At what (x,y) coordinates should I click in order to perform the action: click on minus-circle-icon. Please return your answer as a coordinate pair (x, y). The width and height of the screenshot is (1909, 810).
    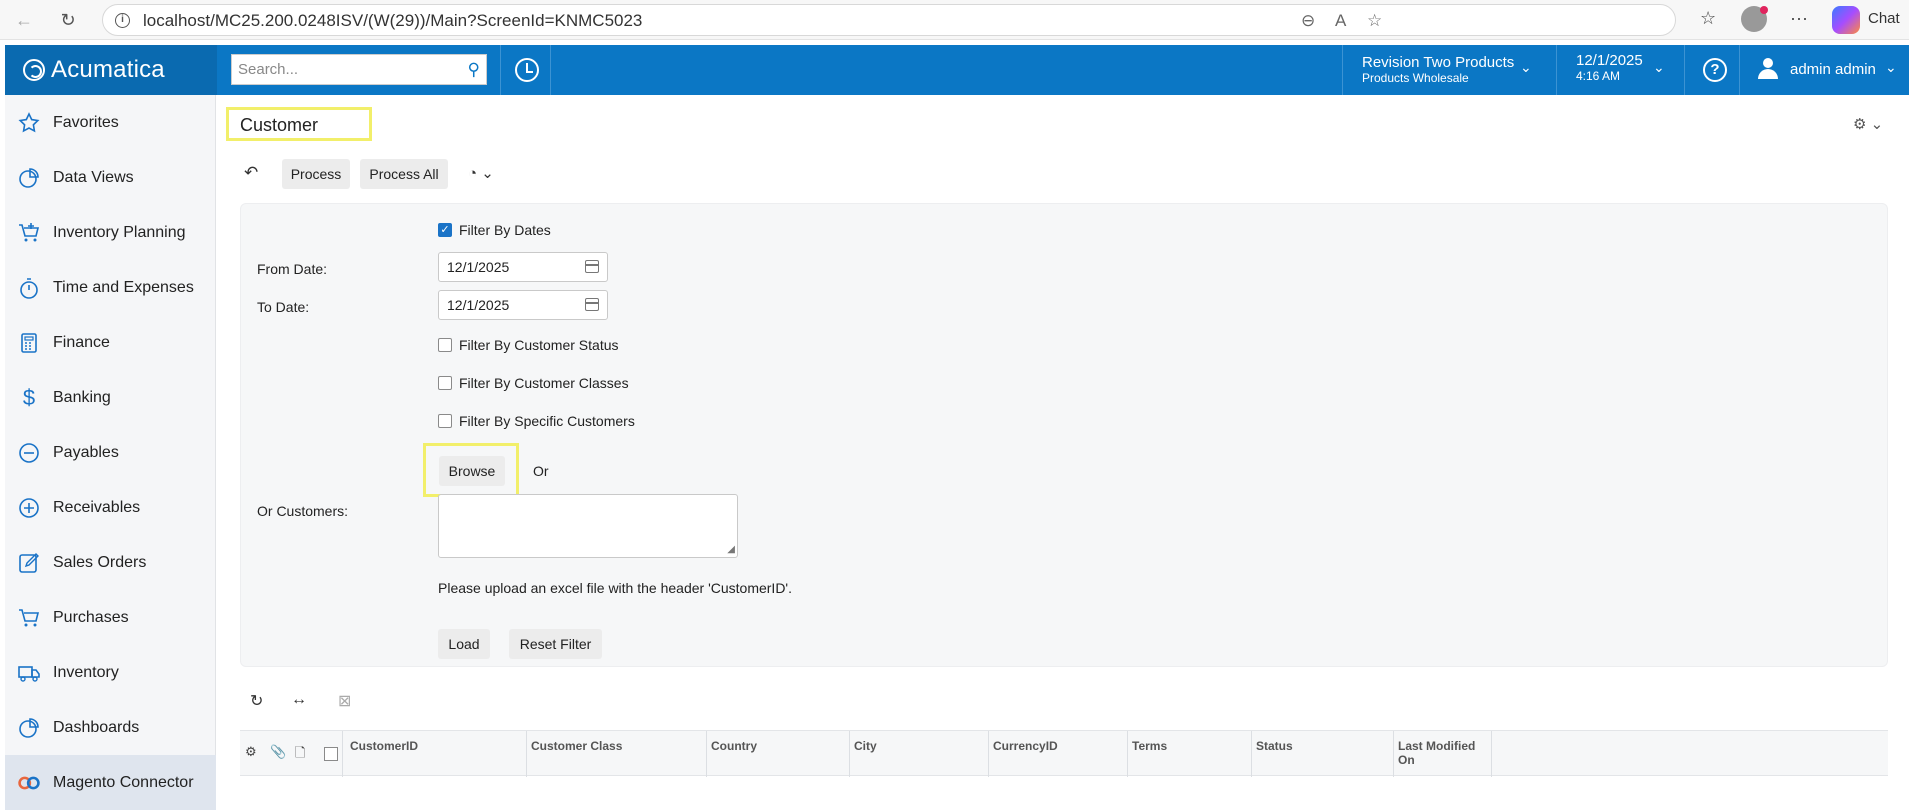
    Looking at the image, I should click on (29, 453).